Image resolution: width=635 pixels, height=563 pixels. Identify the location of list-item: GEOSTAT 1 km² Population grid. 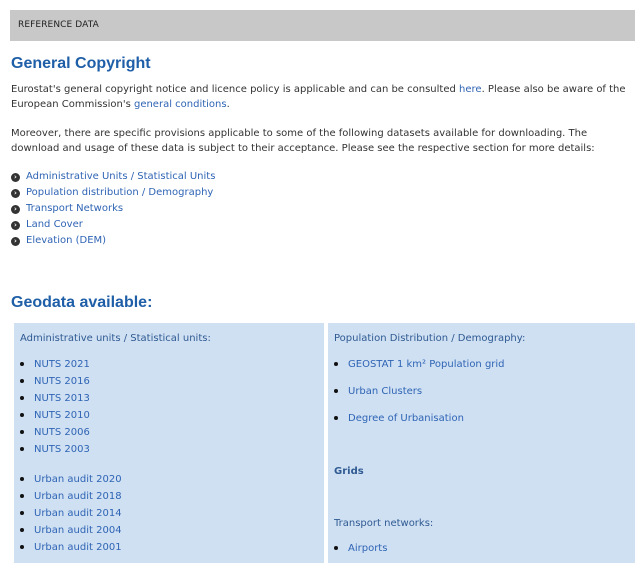
(419, 364).